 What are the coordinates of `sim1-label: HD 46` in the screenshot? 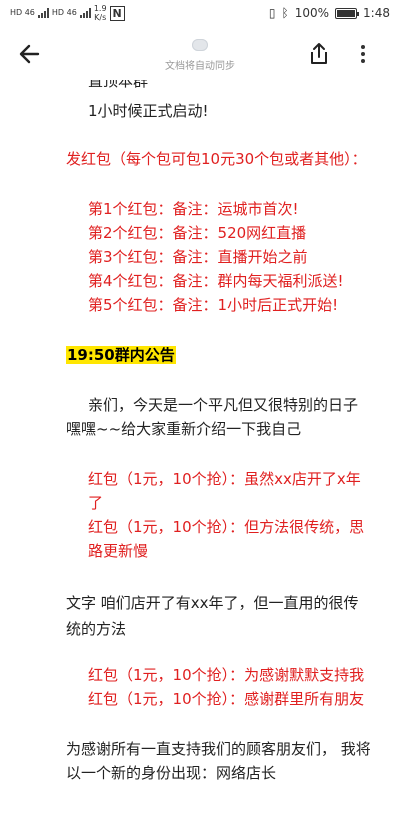 It's located at (22, 12).